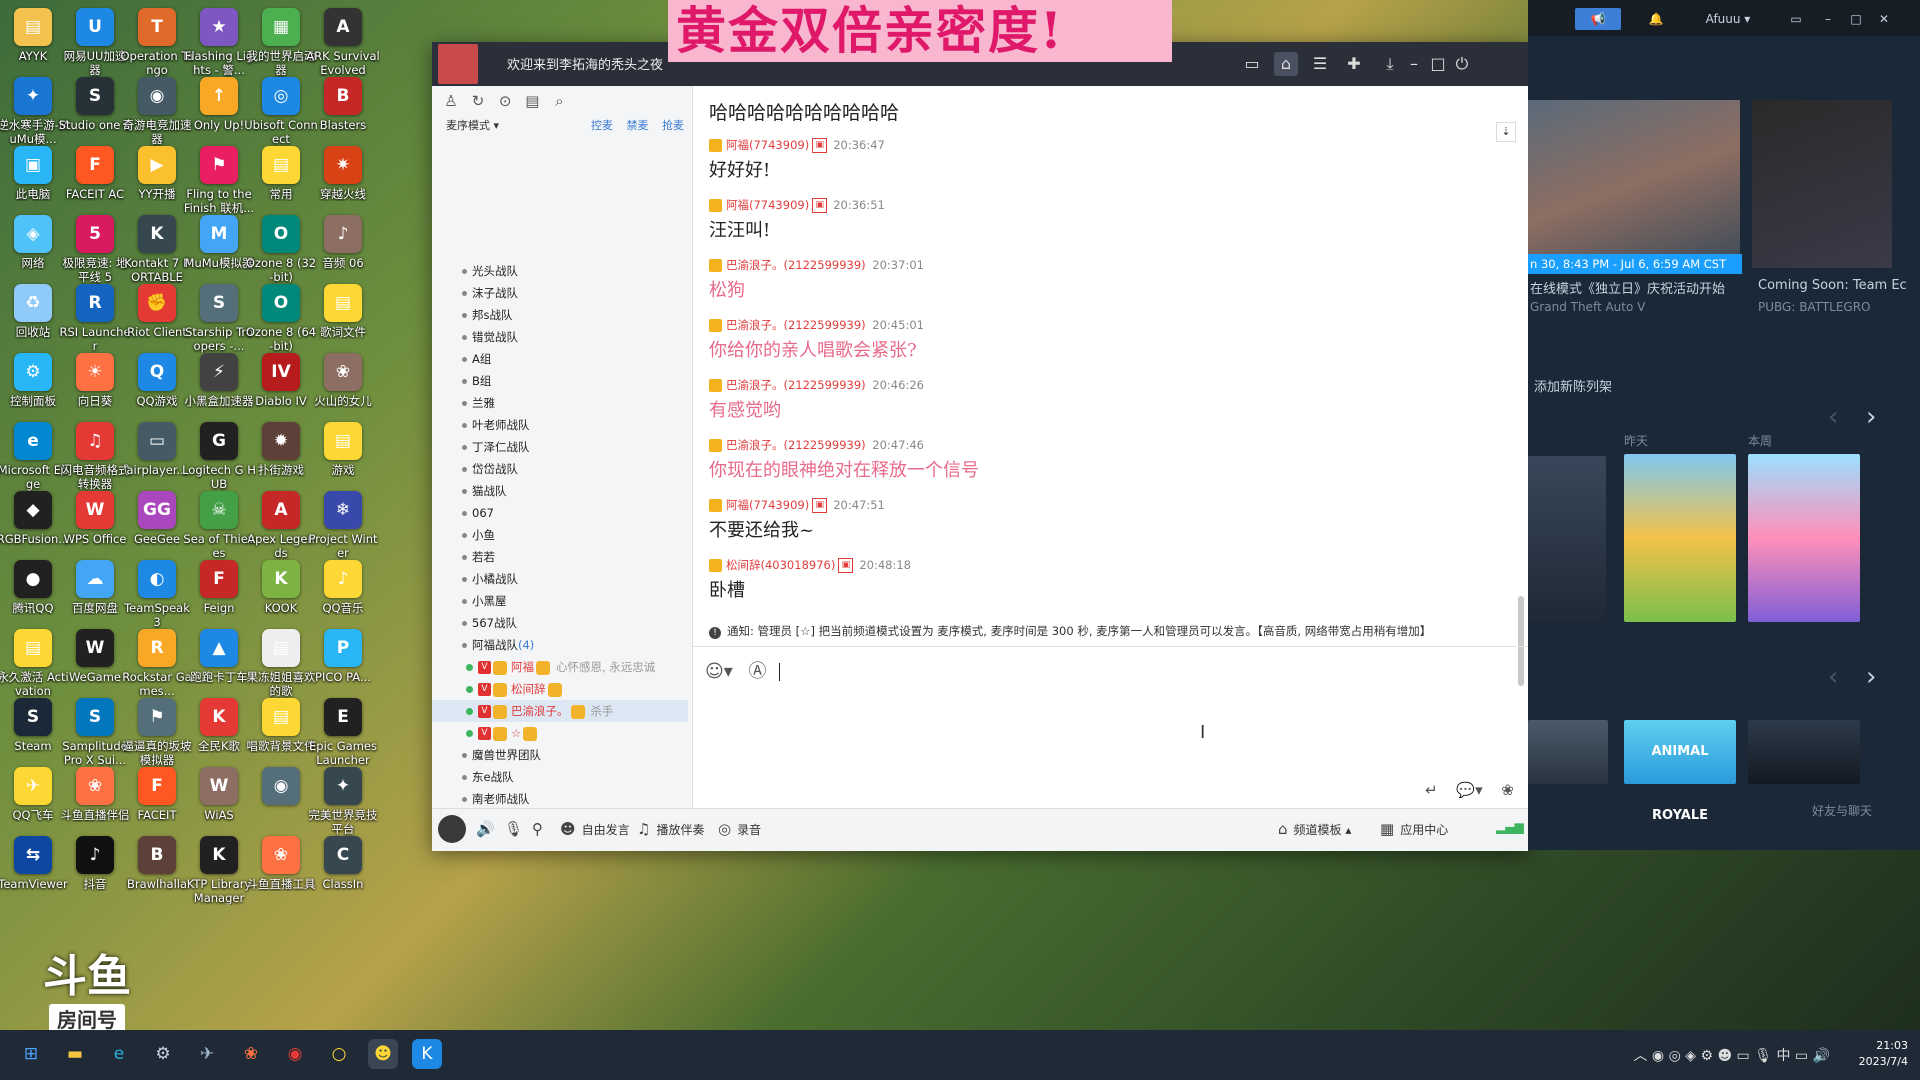  Describe the element at coordinates (560, 381) in the screenshot. I see `channel-item: B组` at that location.